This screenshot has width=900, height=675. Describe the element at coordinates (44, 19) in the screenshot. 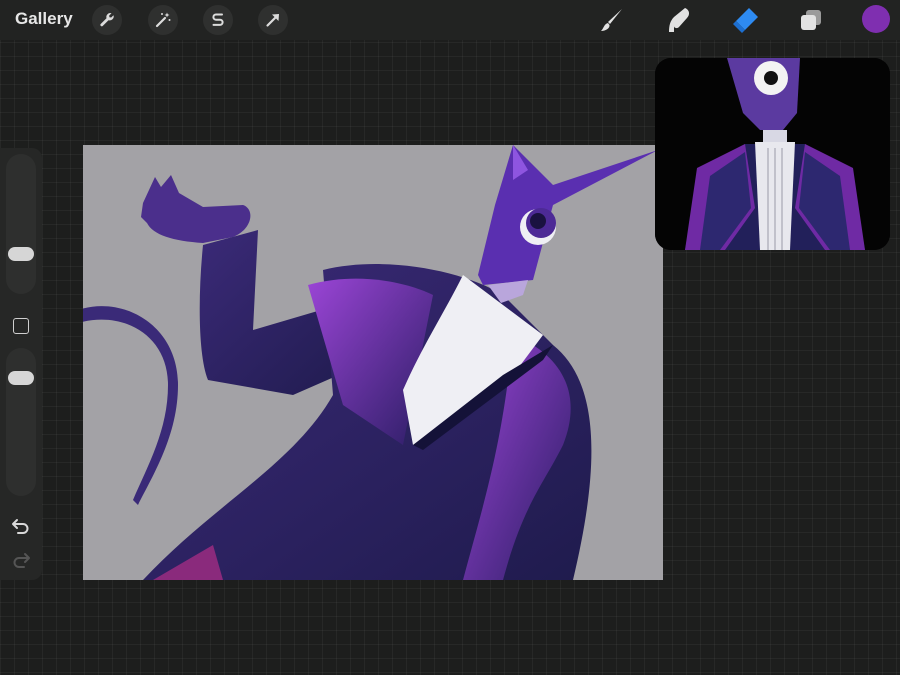

I see `gallery-button: Gallery` at that location.